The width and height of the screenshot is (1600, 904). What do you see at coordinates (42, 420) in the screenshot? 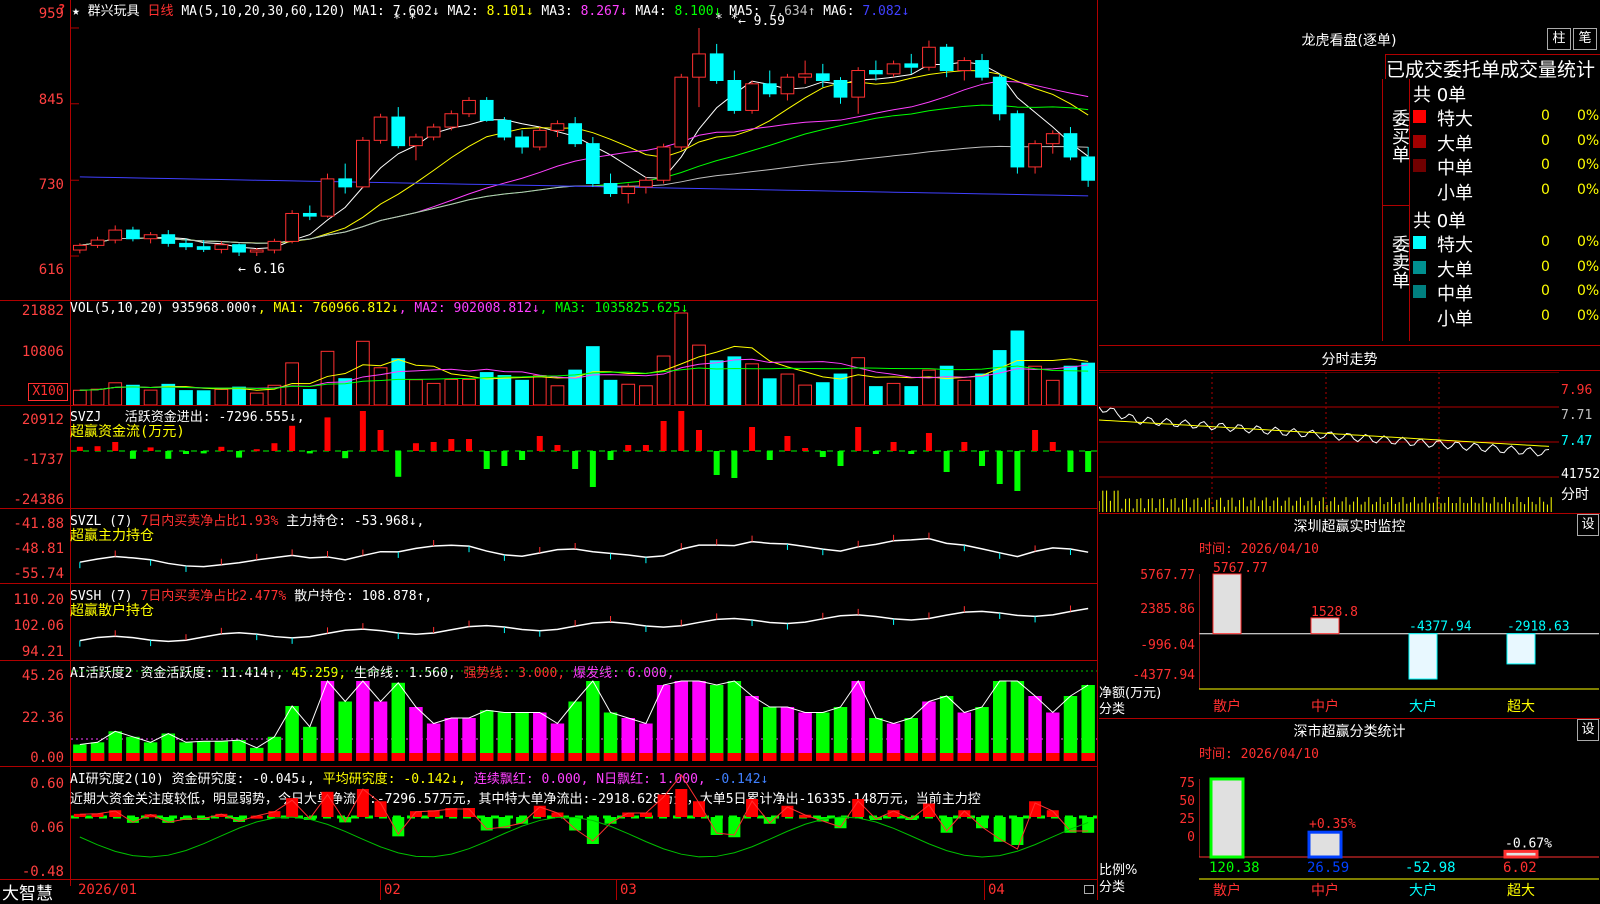
I see `y-tick-label: 20912` at bounding box center [42, 420].